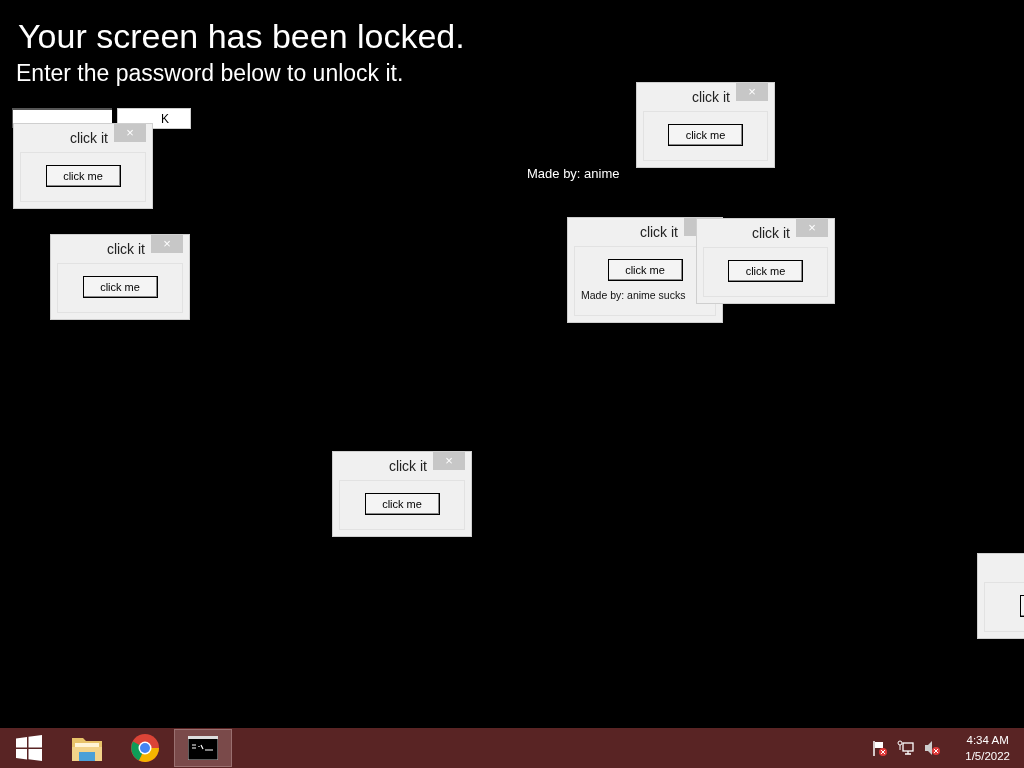 The image size is (1024, 768). What do you see at coordinates (906, 748) in the screenshot?
I see `network-icon` at bounding box center [906, 748].